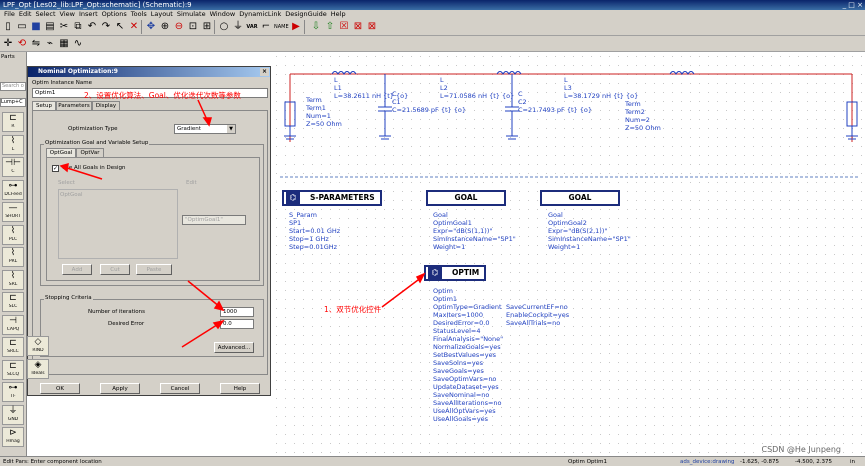  Describe the element at coordinates (240, 388) in the screenshot. I see `help-button: Help` at that location.